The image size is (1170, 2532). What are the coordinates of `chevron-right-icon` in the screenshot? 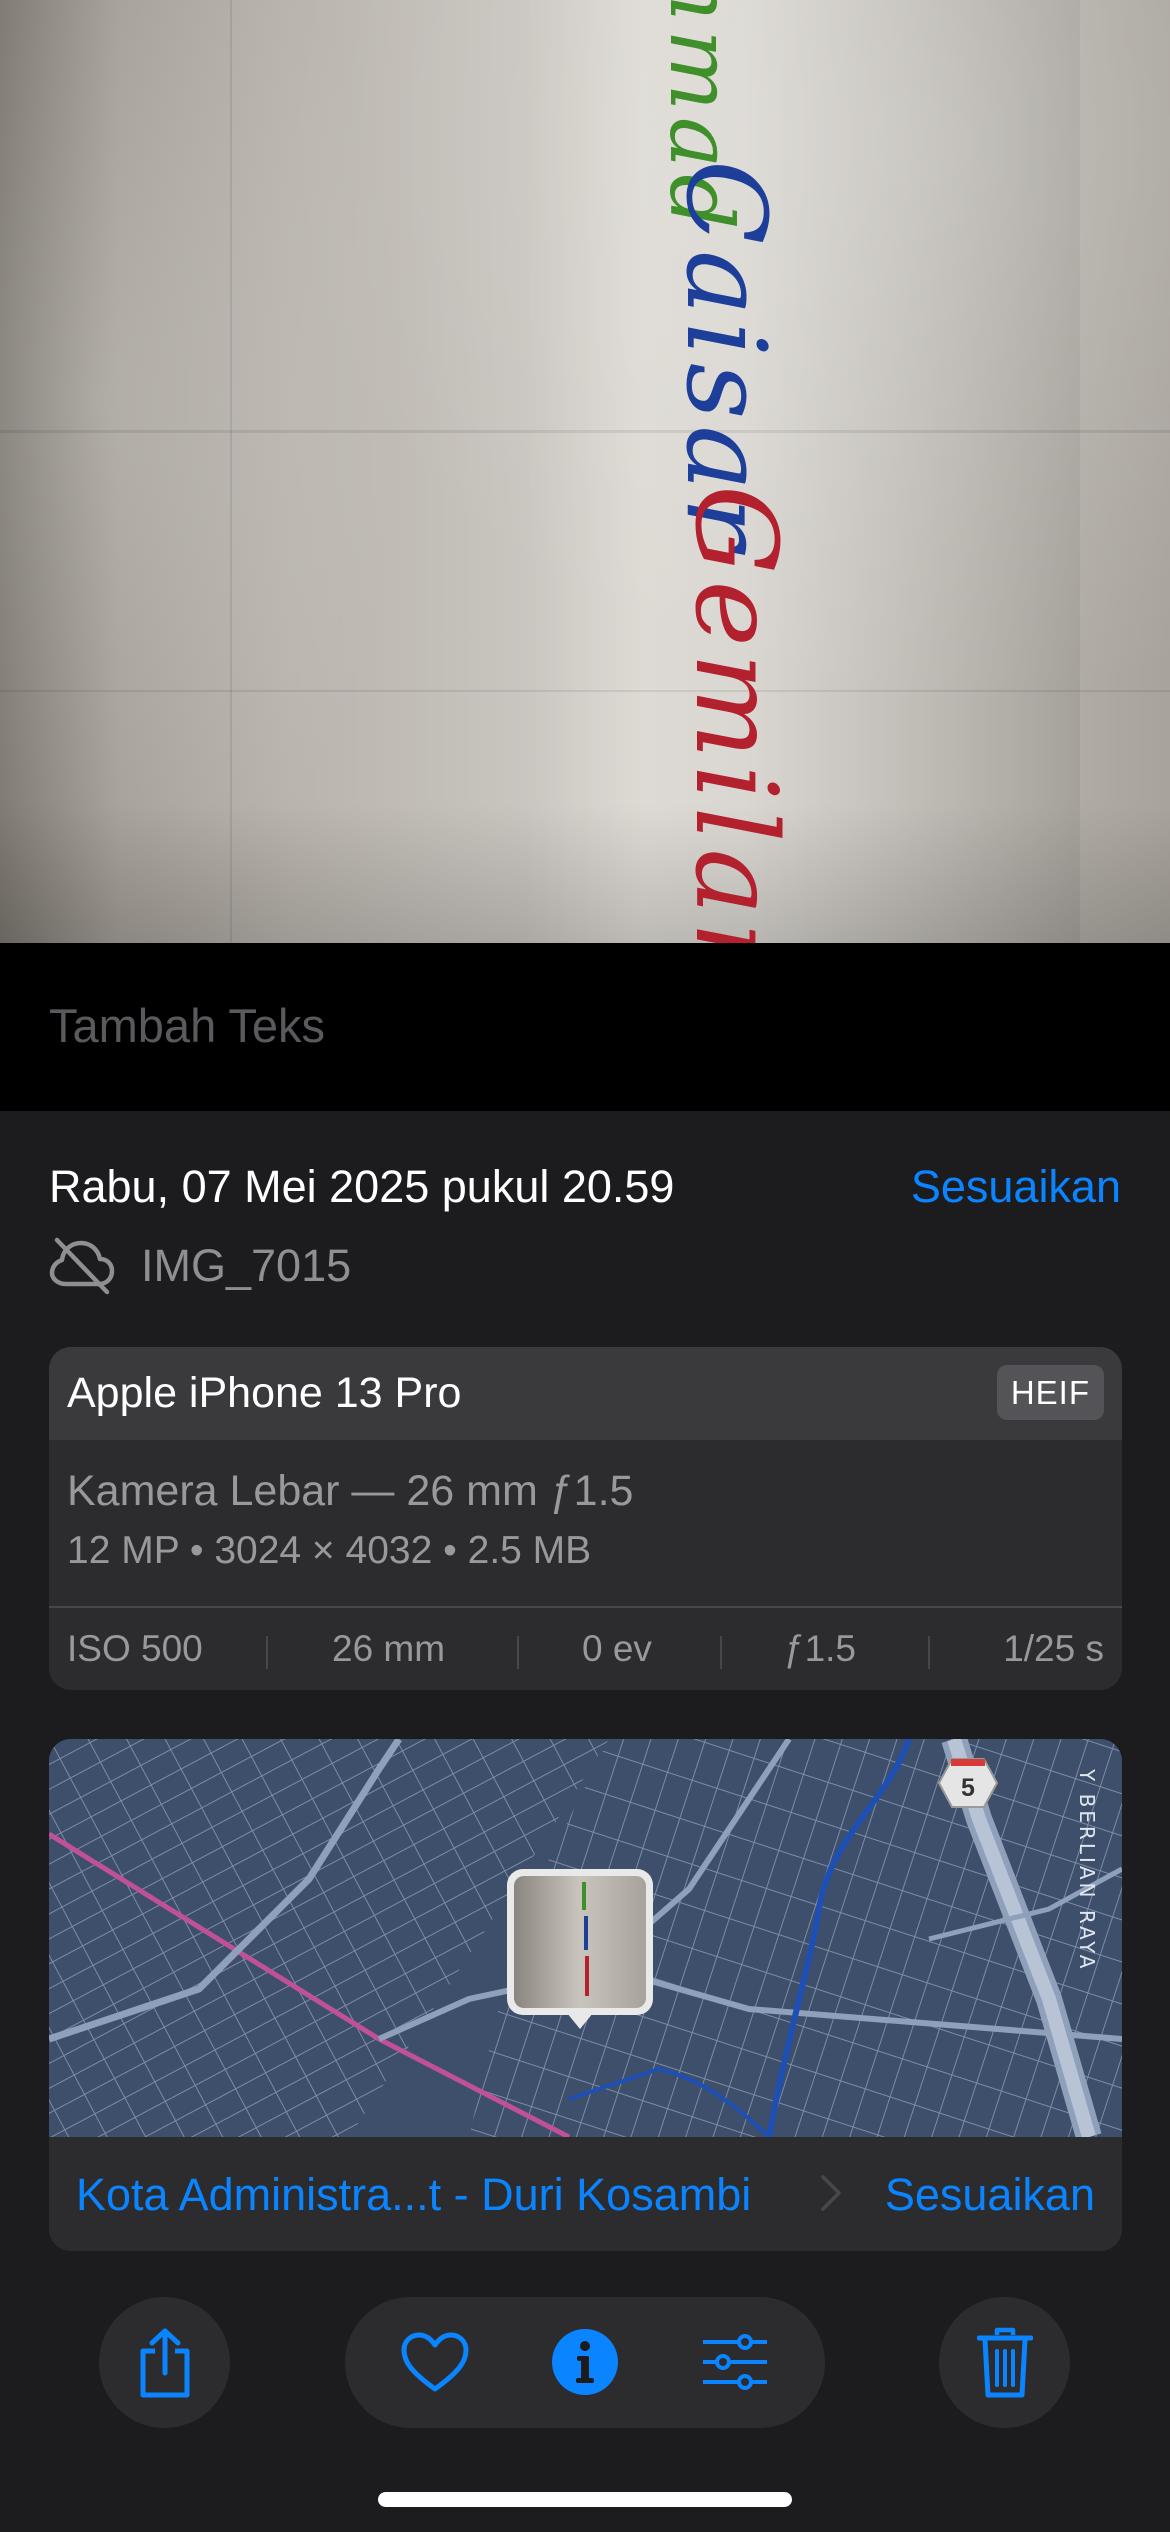 It's located at (831, 2193).